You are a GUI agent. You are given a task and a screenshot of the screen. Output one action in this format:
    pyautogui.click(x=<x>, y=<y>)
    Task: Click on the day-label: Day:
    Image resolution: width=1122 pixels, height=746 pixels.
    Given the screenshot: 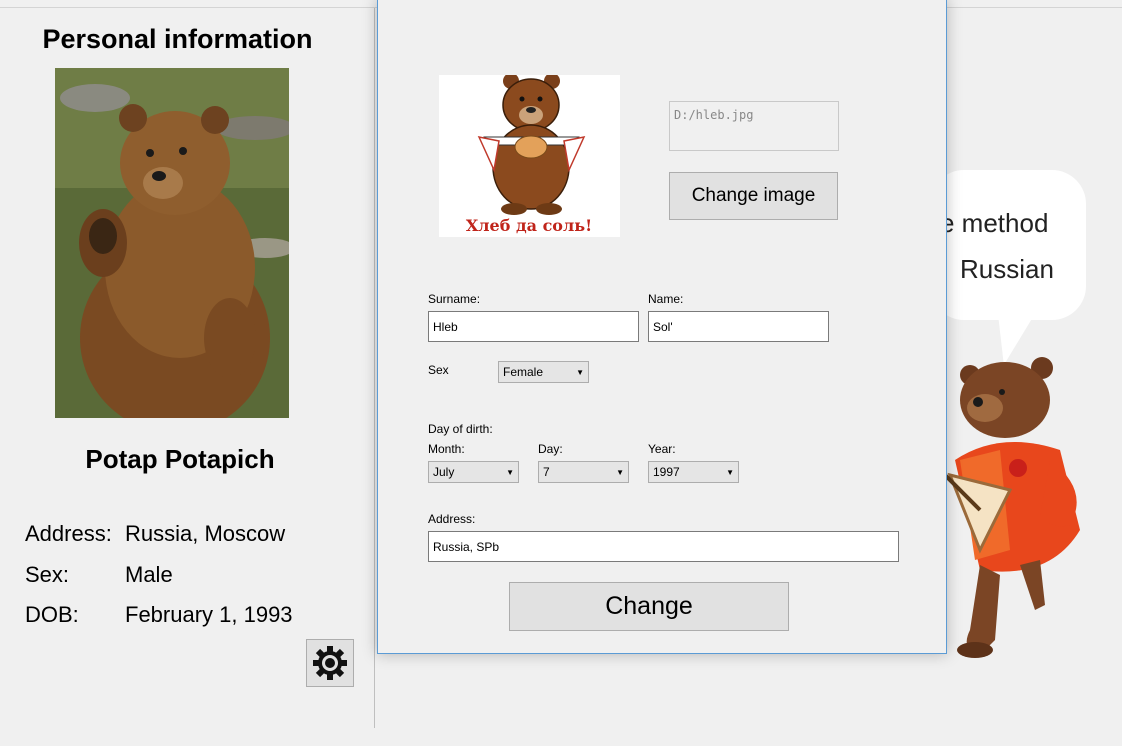 What is the action you would take?
    pyautogui.click(x=550, y=449)
    